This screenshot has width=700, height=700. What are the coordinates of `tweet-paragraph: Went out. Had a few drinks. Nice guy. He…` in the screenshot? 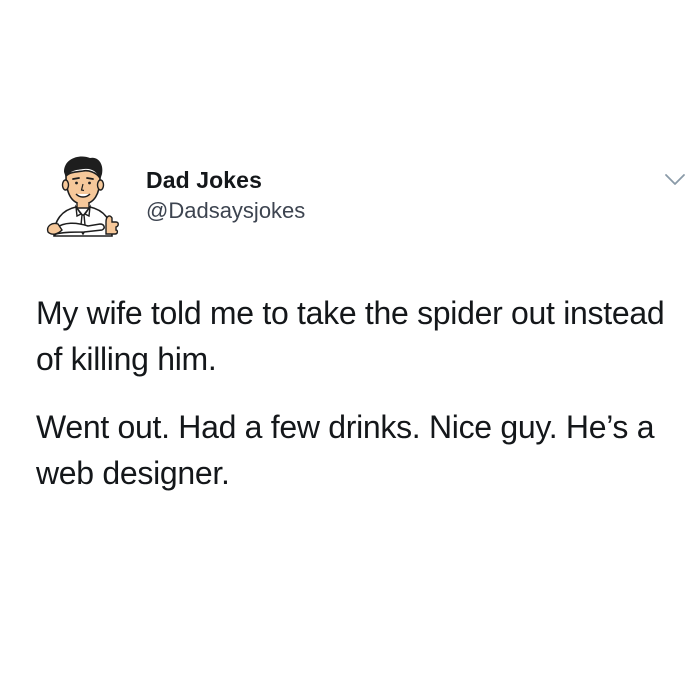 It's located at (345, 450).